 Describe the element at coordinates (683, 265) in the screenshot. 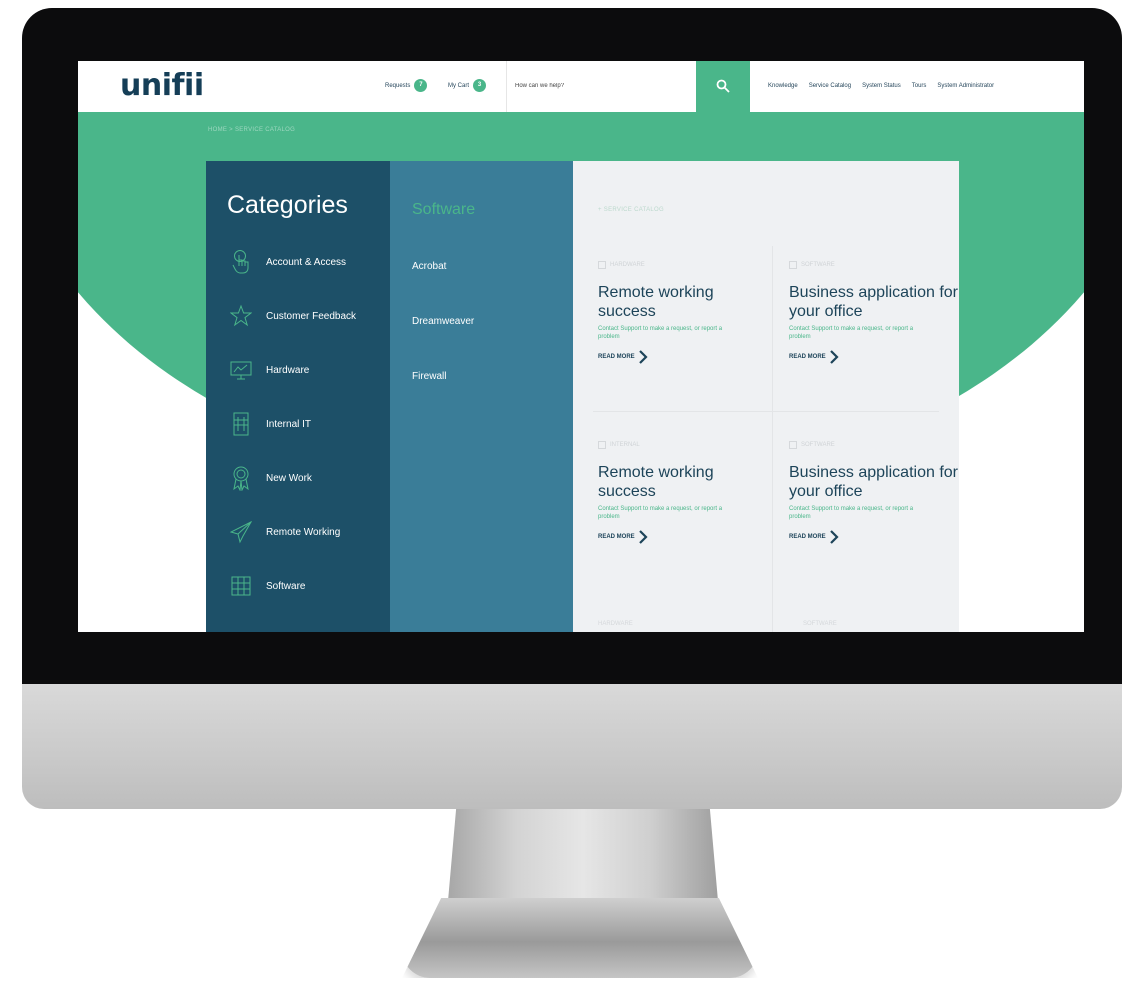

I see `card-tag: HARDWARE` at that location.